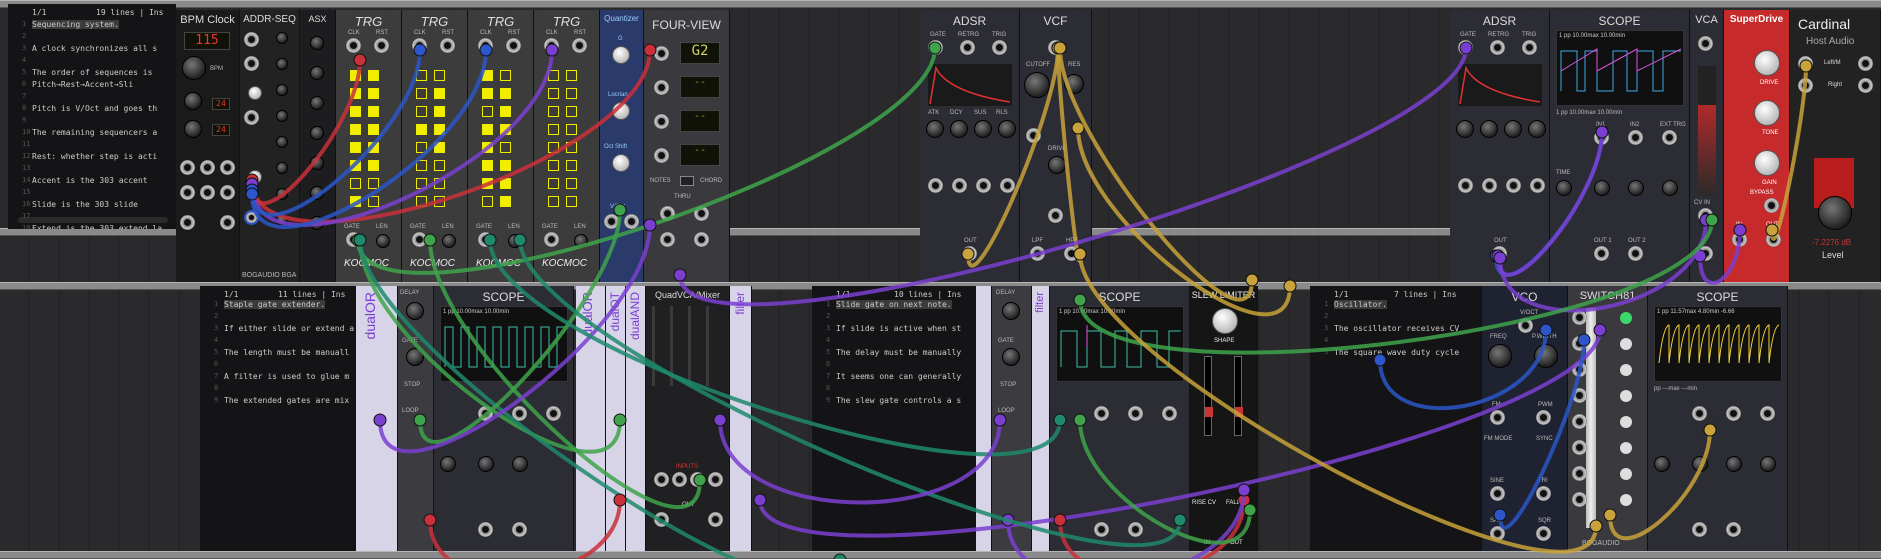  I want to click on root-knob, so click(621, 55).